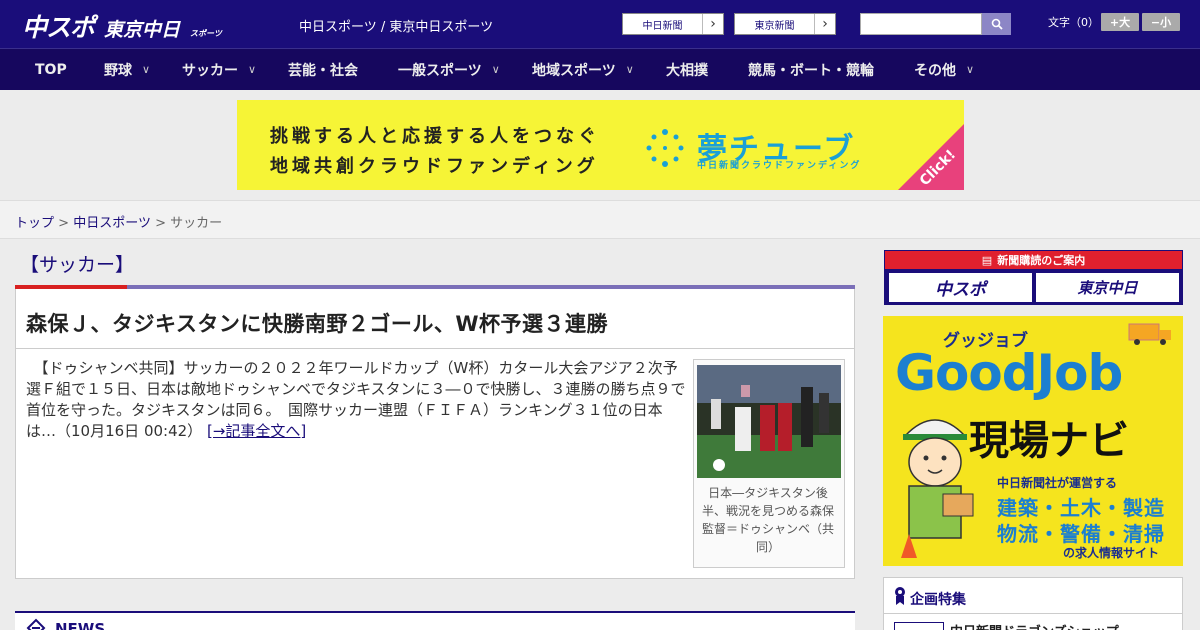  What do you see at coordinates (434, 166) in the screenshot?
I see `banner-line-2: 地域共創クラウドファンディング` at bounding box center [434, 166].